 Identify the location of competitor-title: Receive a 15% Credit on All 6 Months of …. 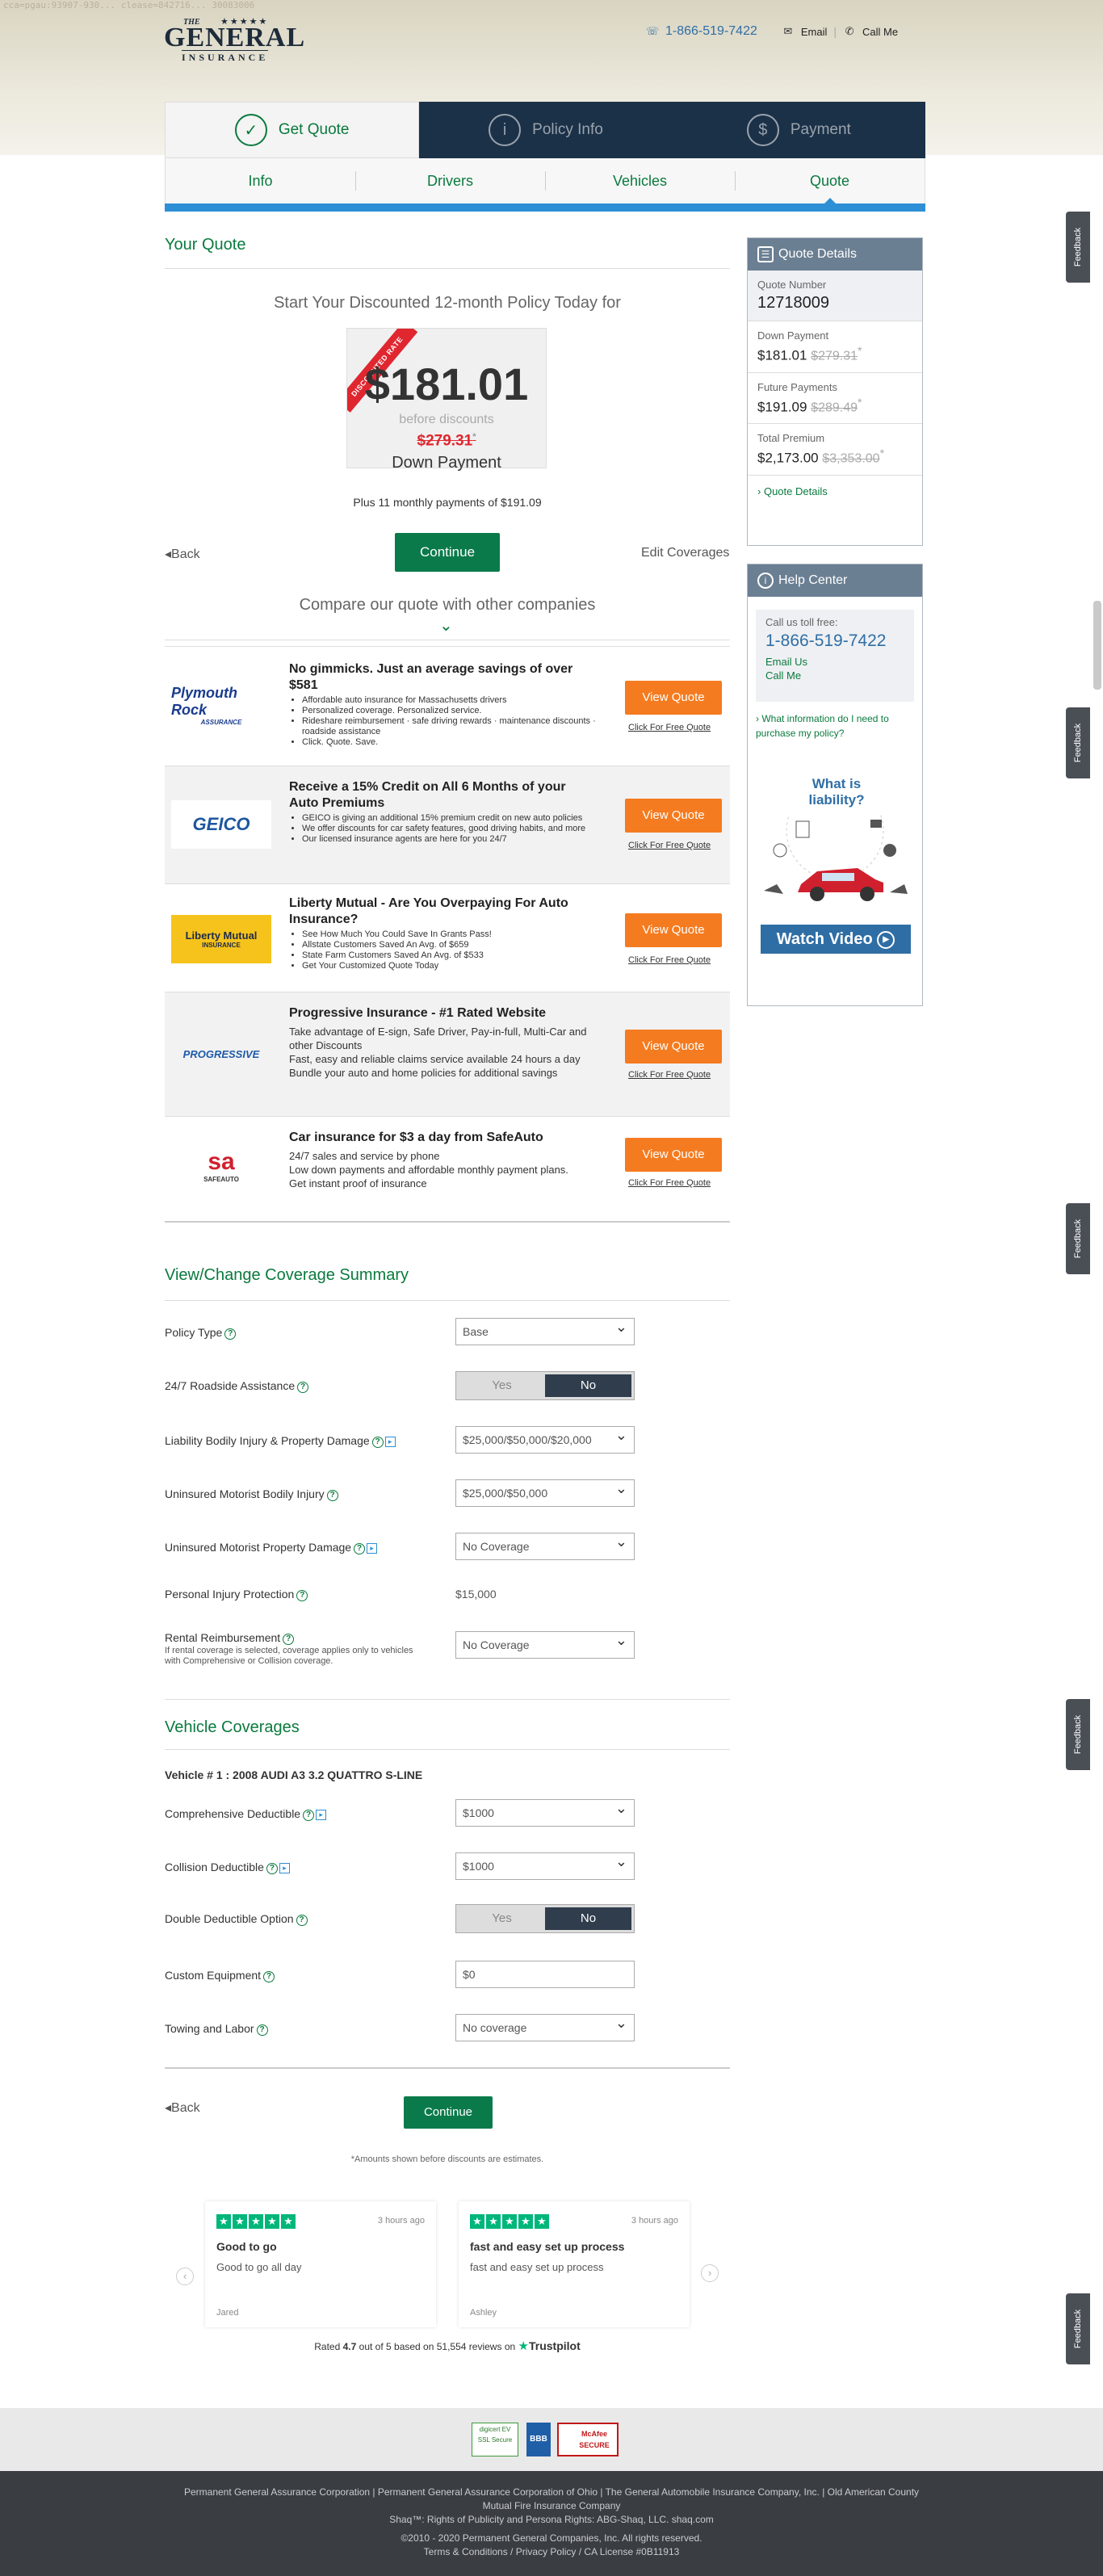
(427, 795).